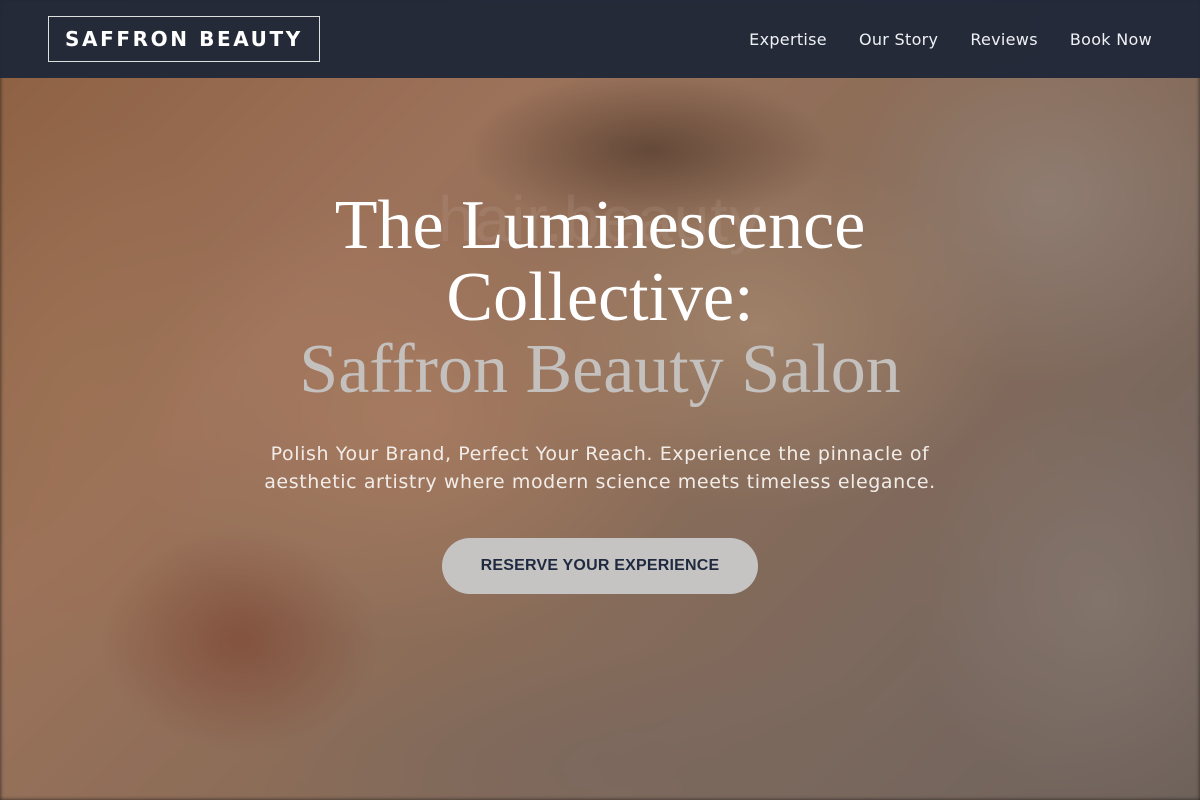 This screenshot has width=1200, height=800. What do you see at coordinates (600, 369) in the screenshot?
I see `hero-title-accent: Saffron Beauty Salon` at bounding box center [600, 369].